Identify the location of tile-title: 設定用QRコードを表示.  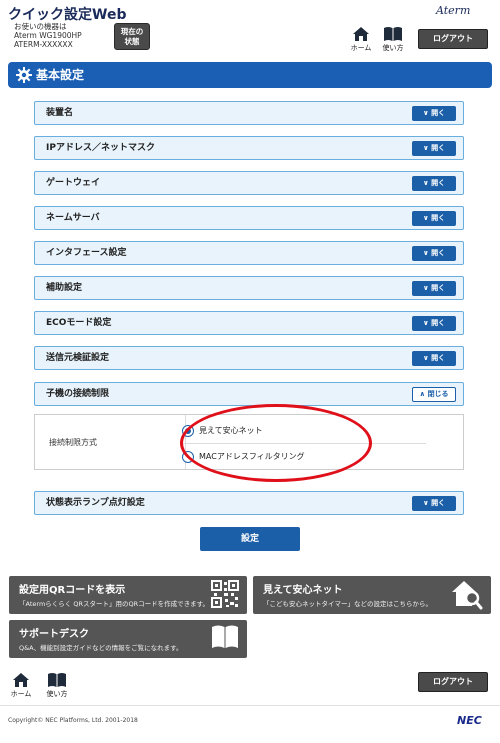
(72, 590).